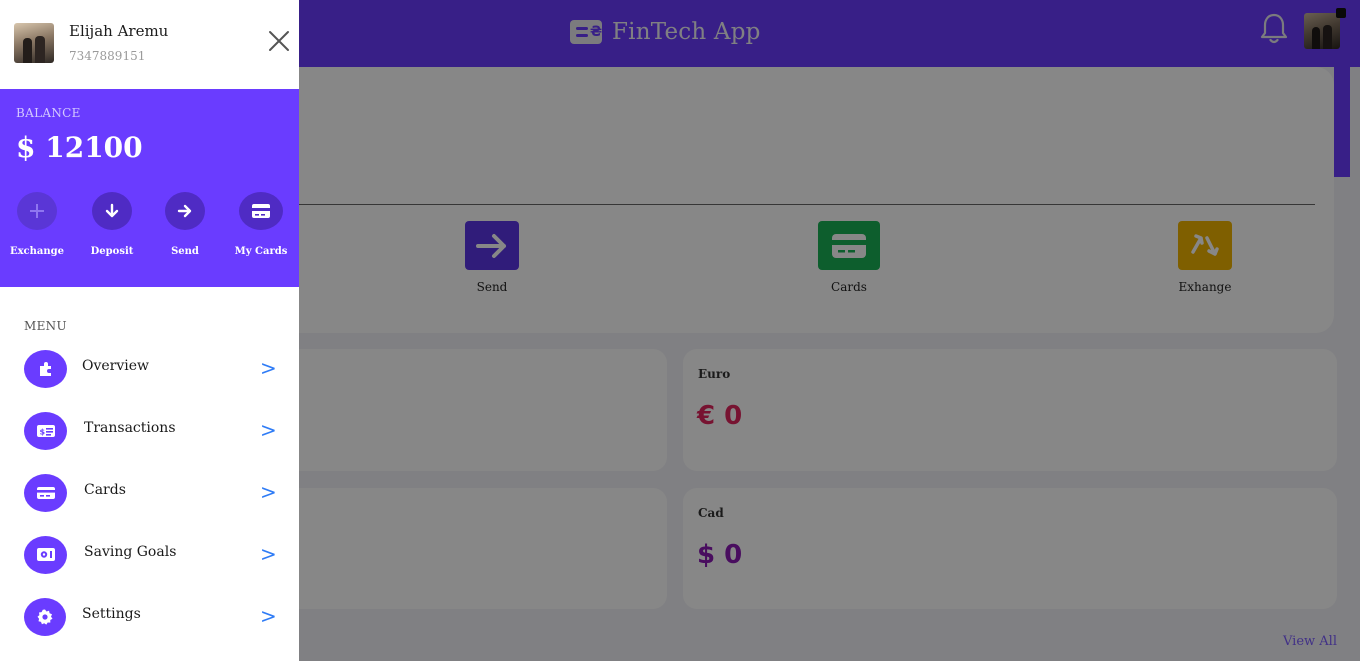  Describe the element at coordinates (112, 211) in the screenshot. I see `arrow-down-icon` at that location.